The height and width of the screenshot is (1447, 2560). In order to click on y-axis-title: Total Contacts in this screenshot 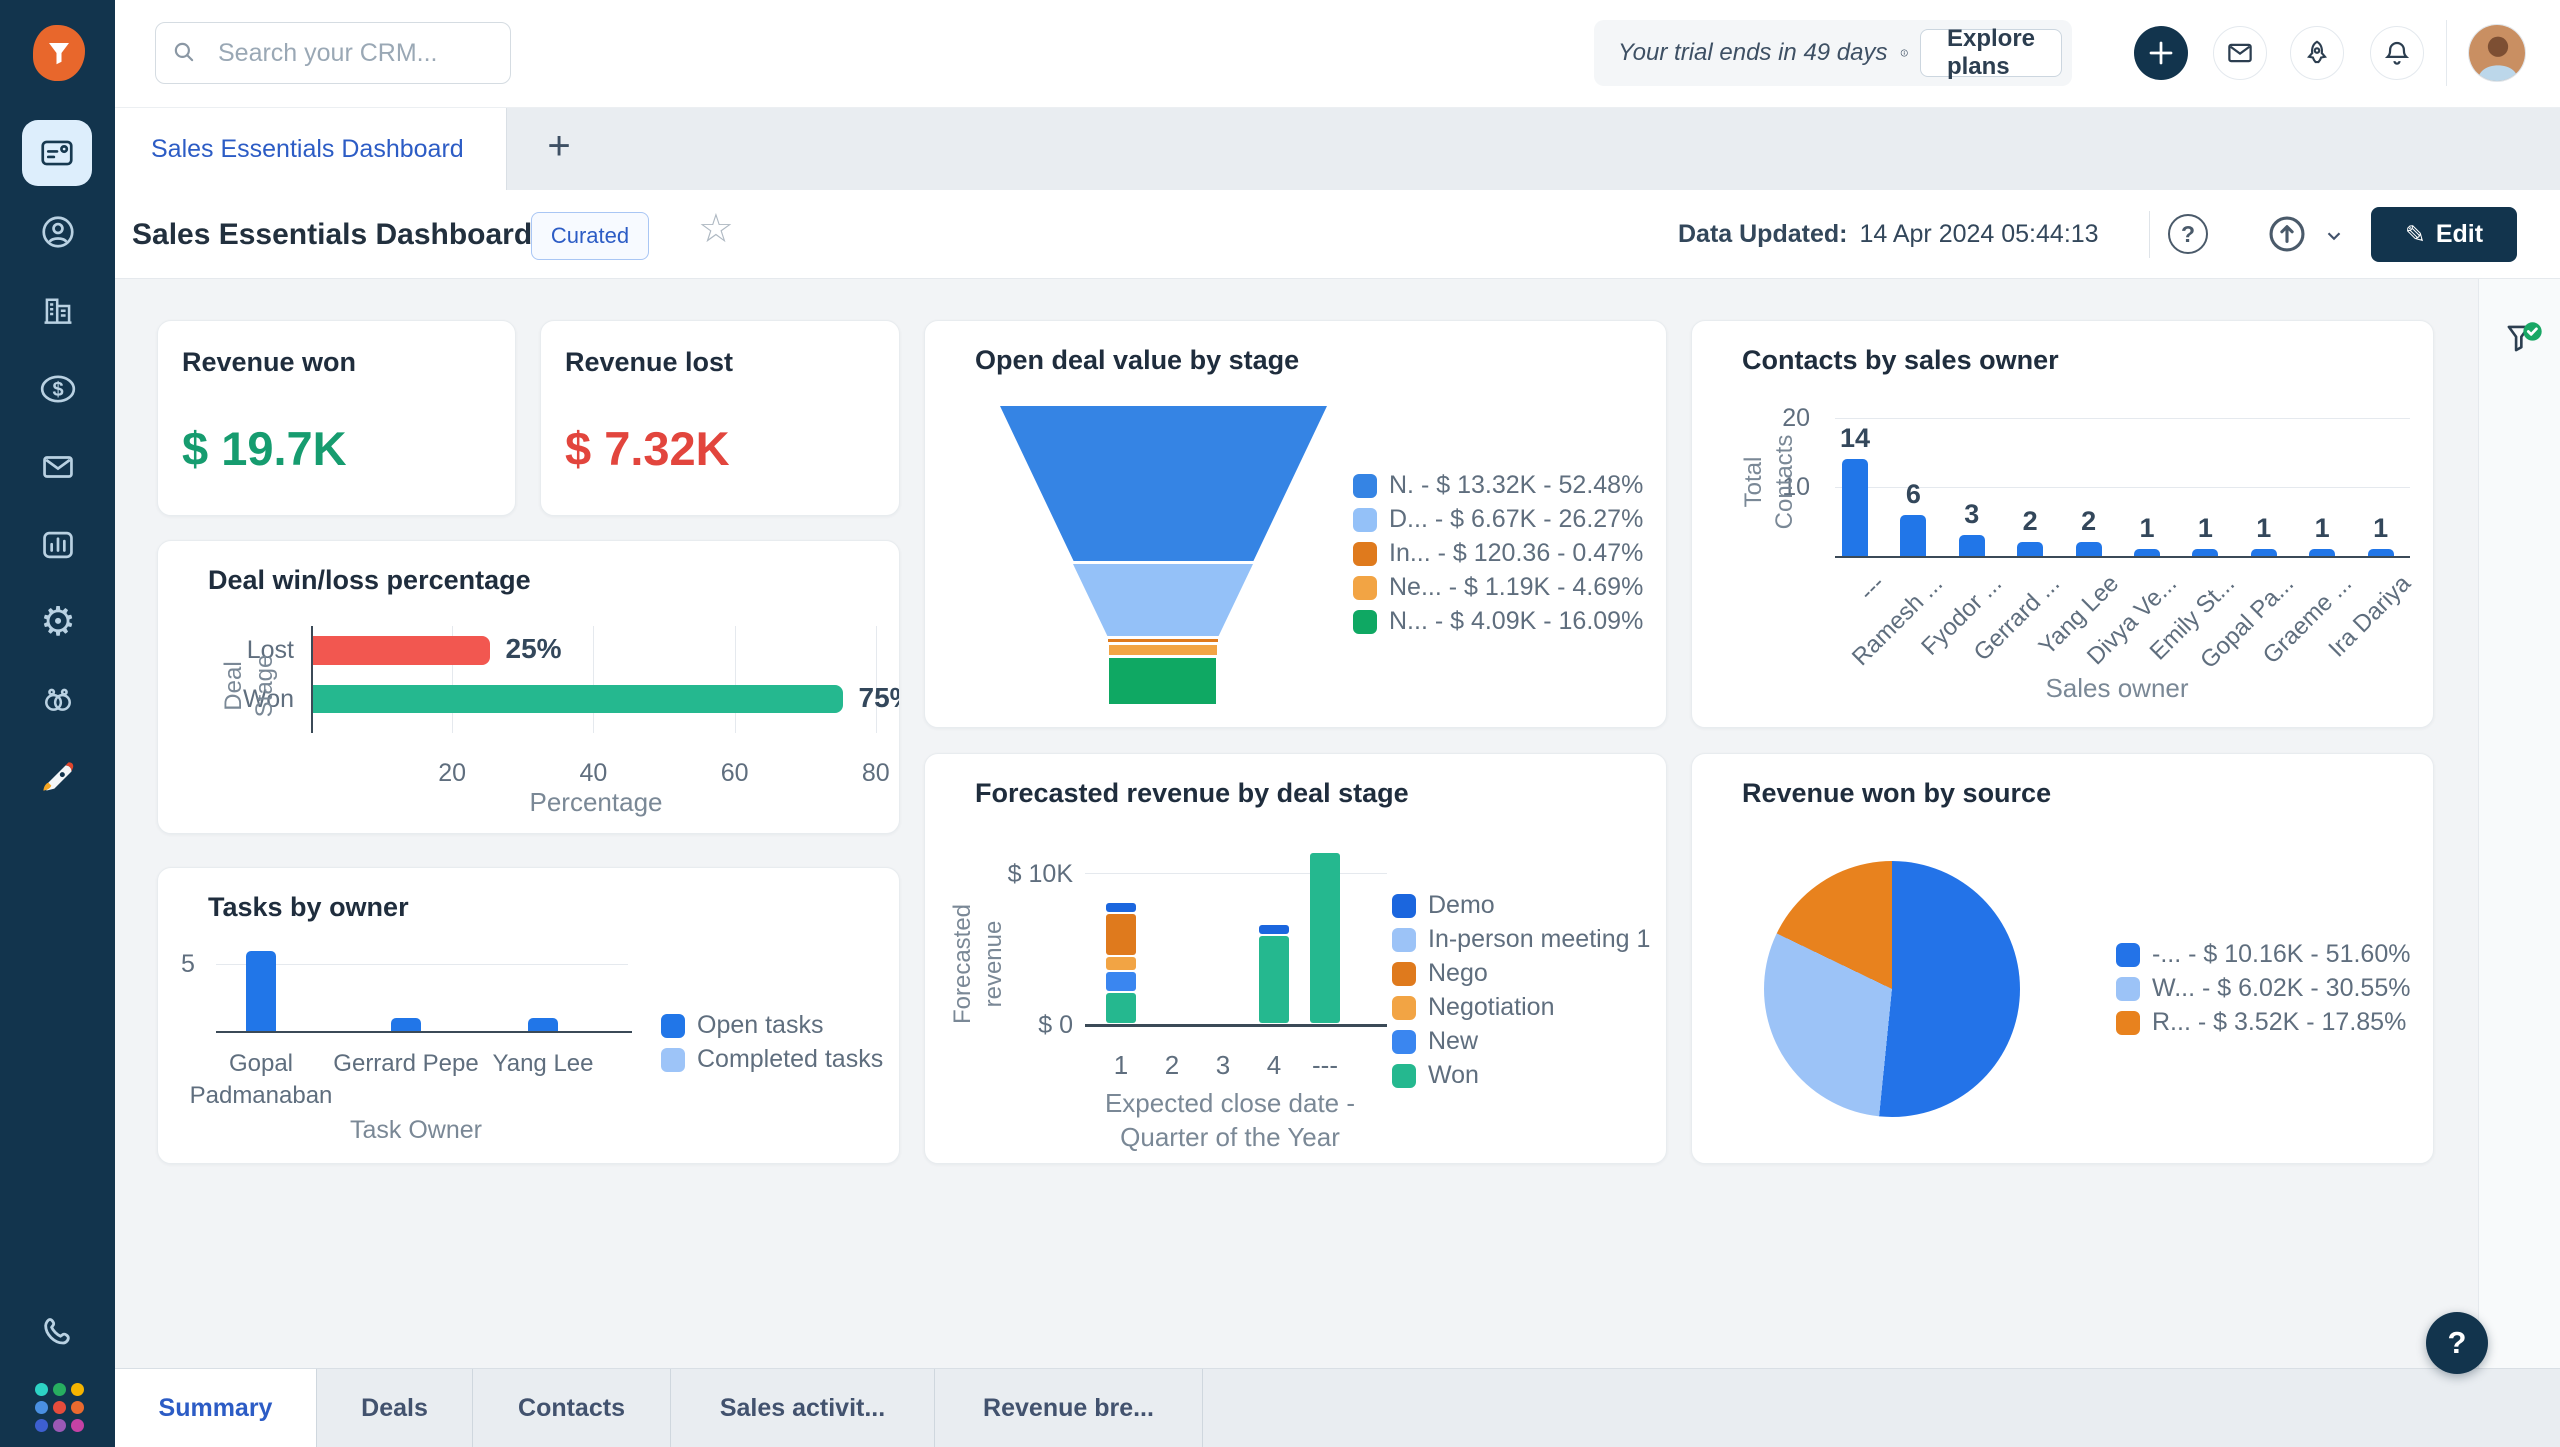, I will do `click(1768, 482)`.